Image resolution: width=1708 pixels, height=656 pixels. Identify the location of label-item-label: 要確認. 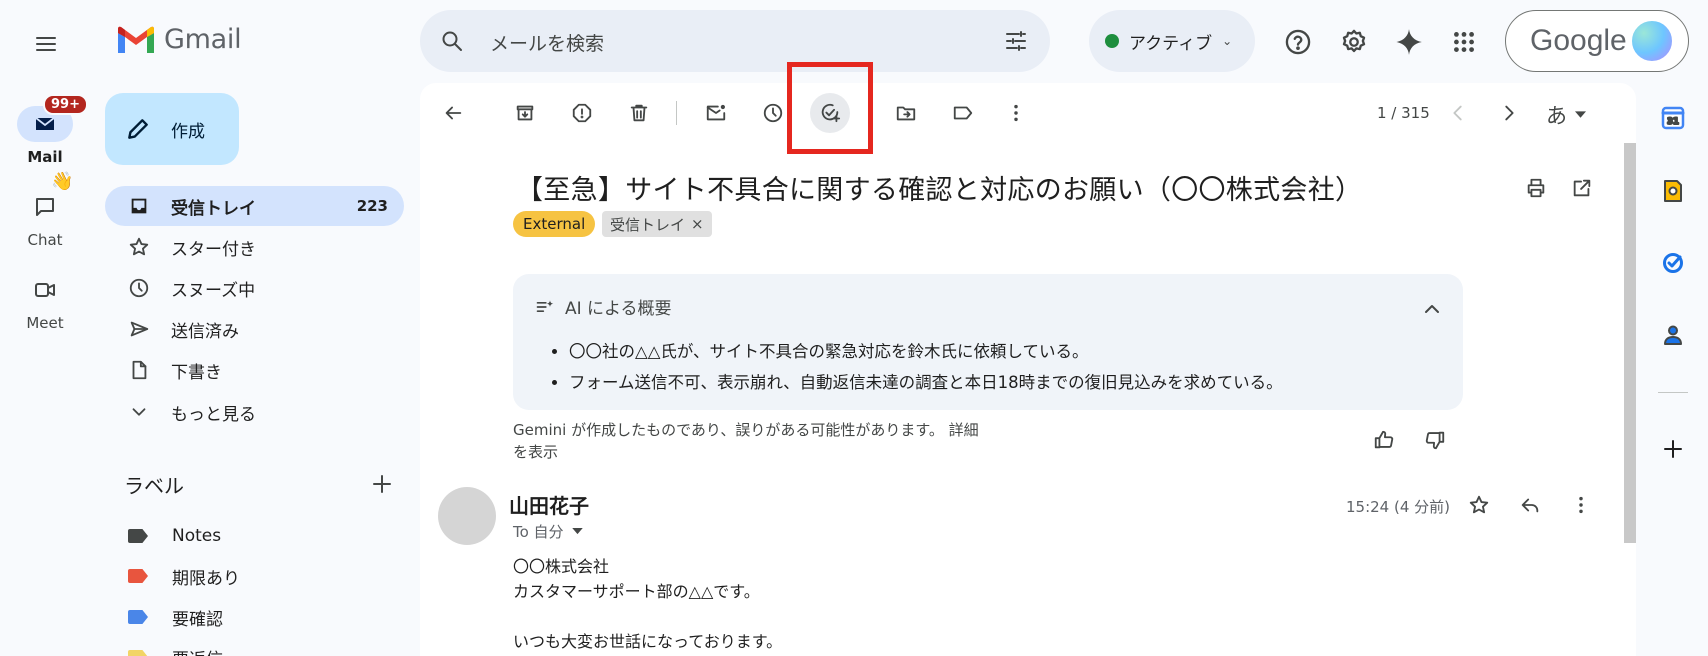
(197, 619).